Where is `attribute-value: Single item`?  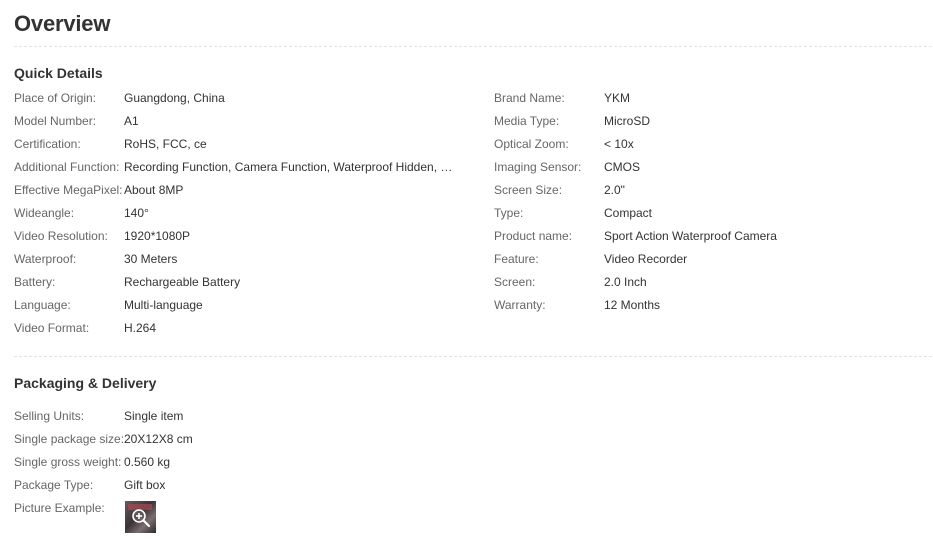 attribute-value: Single item is located at coordinates (154, 416).